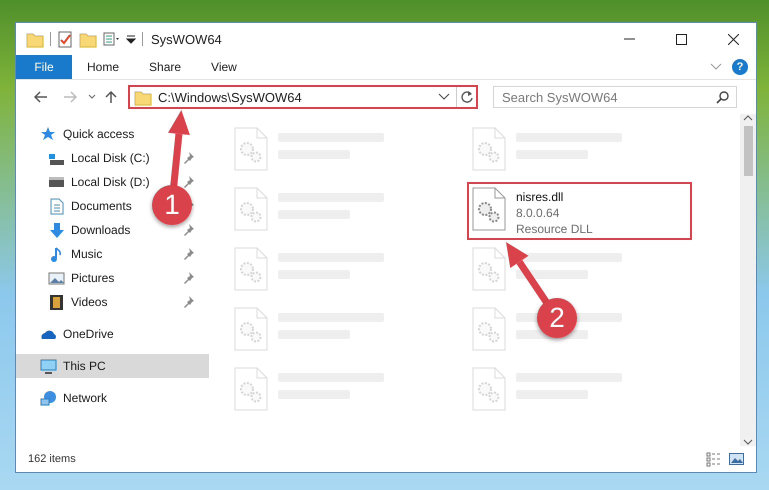 The height and width of the screenshot is (490, 769). What do you see at coordinates (48, 134) in the screenshot?
I see `star-icon` at bounding box center [48, 134].